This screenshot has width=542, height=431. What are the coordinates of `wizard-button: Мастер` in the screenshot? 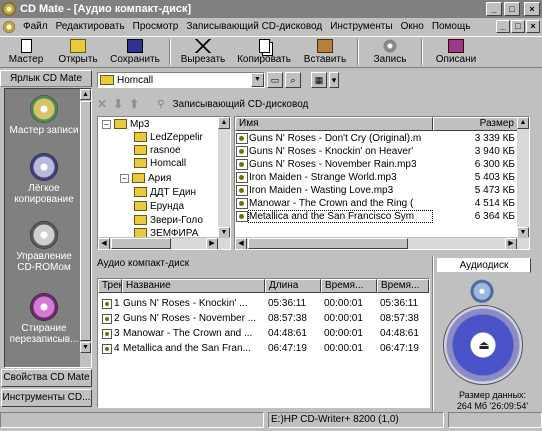 It's located at (26, 52).